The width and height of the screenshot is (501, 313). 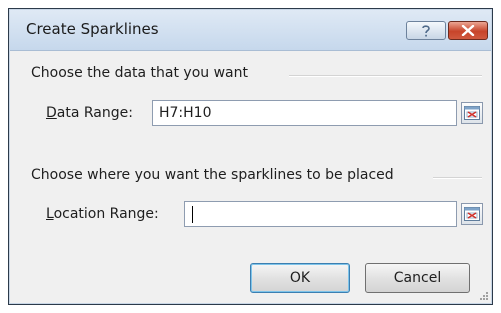 I want to click on close-button, so click(x=468, y=30).